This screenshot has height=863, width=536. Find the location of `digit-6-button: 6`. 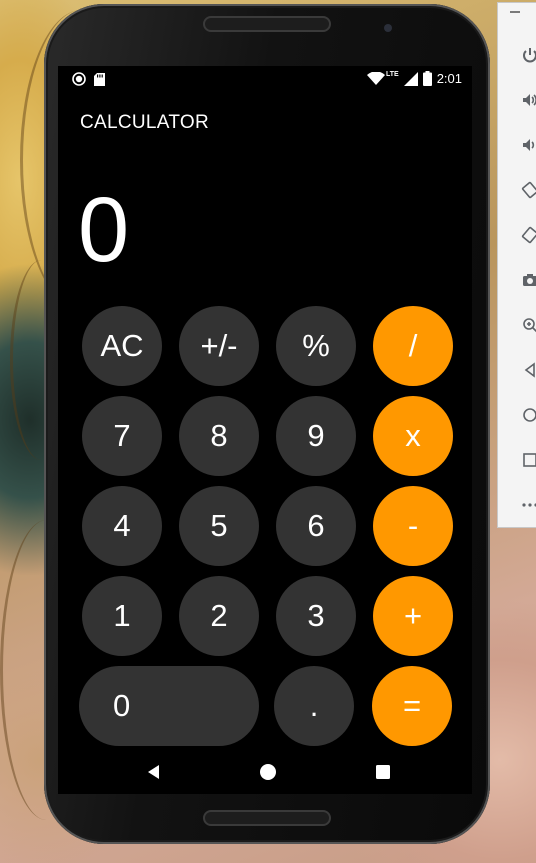

digit-6-button: 6 is located at coordinates (316, 526).